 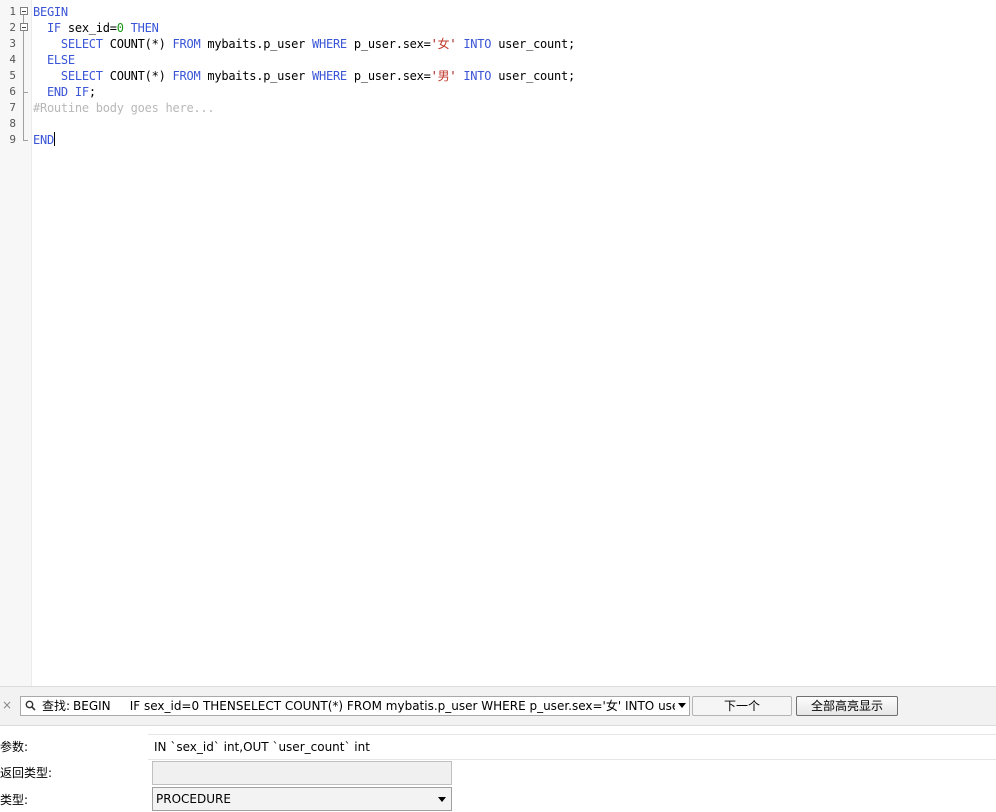 I want to click on line-number: 4, so click(x=12, y=59).